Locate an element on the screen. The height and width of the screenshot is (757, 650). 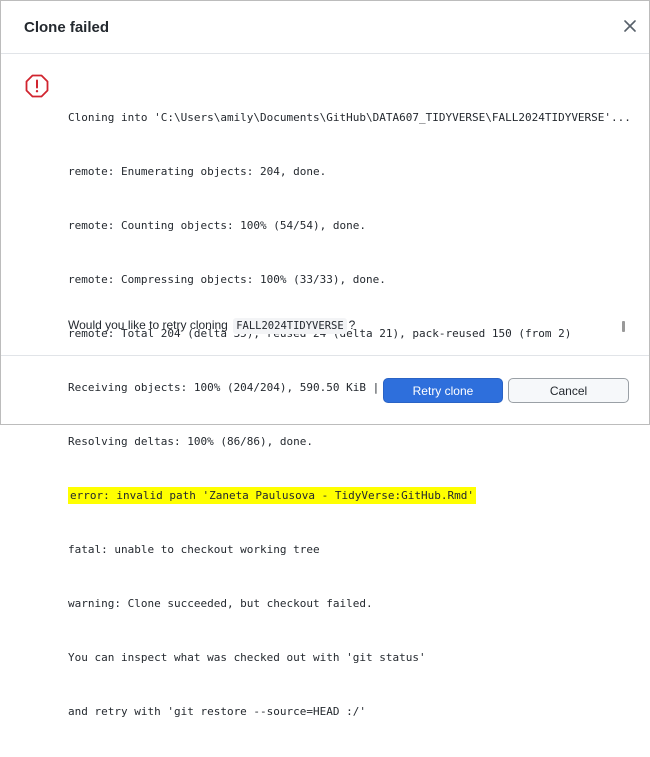
dialog-header: Clone failed is located at coordinates (325, 27).